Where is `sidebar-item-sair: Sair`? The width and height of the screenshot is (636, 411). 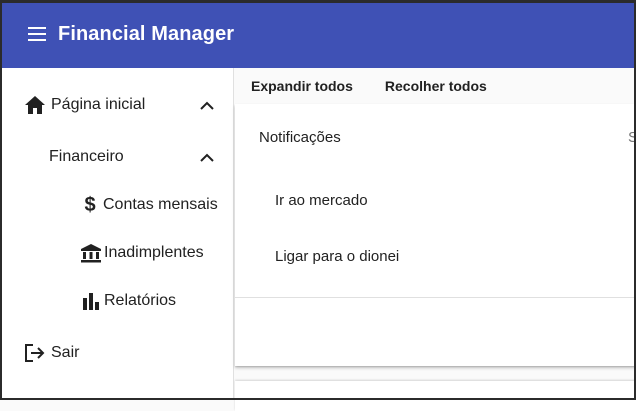
sidebar-item-sair: Sair is located at coordinates (51, 353).